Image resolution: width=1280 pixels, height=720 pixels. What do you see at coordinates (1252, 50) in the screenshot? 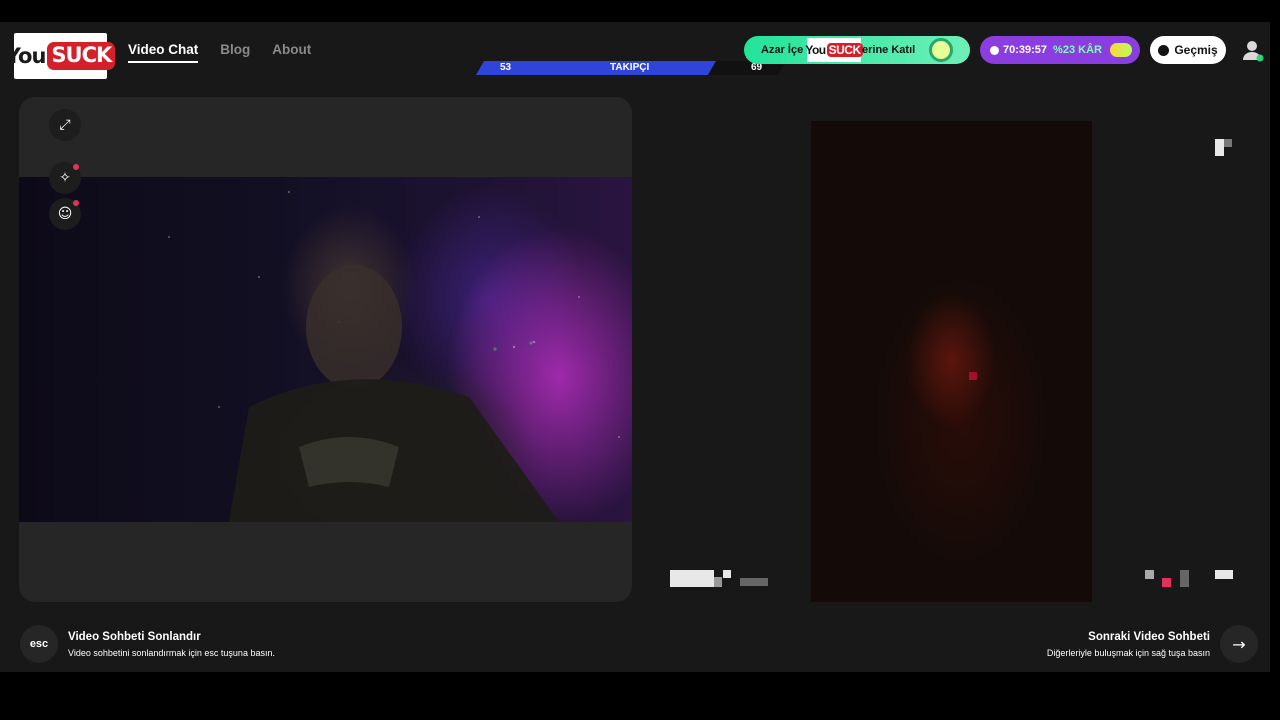
I see `user-avatar-icon` at bounding box center [1252, 50].